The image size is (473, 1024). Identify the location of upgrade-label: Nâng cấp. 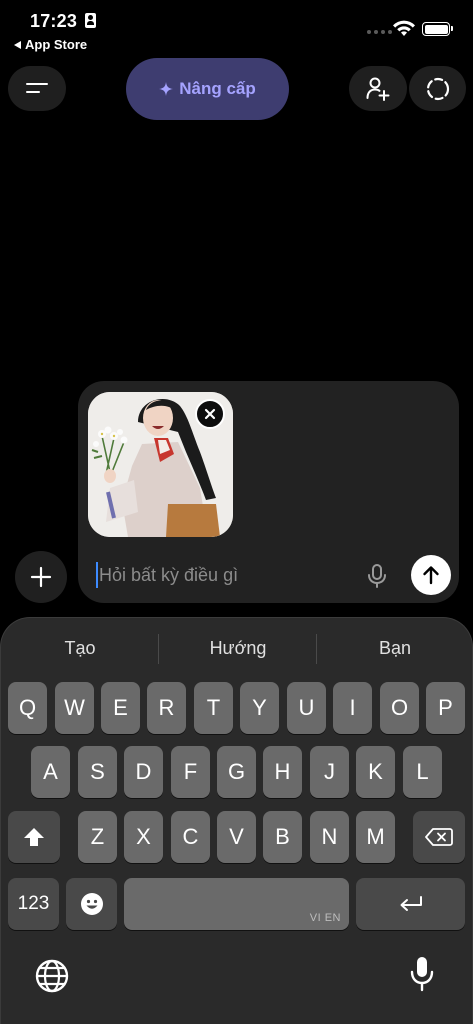
(217, 88).